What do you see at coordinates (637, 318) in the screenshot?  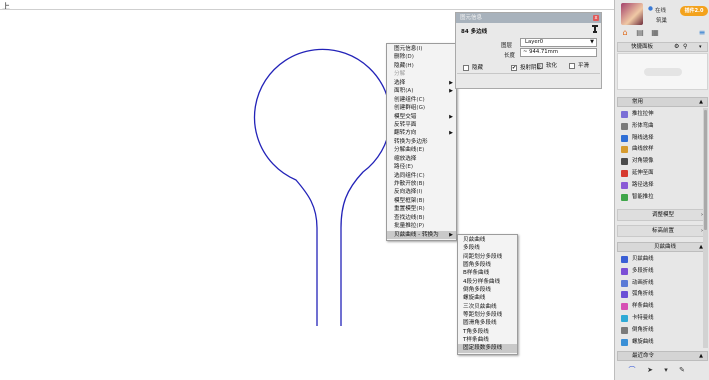 I see `sidebar-tool-item: 卡特曼线` at bounding box center [637, 318].